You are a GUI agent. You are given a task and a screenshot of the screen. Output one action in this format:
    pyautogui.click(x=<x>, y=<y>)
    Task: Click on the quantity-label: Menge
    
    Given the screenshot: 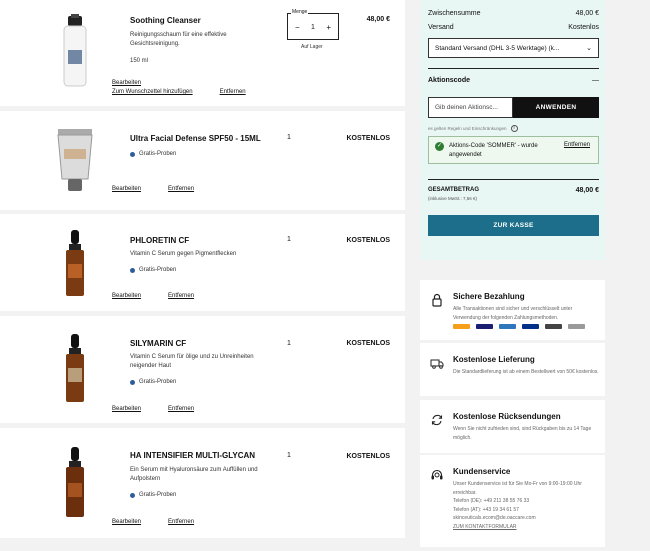 What is the action you would take?
    pyautogui.click(x=300, y=12)
    